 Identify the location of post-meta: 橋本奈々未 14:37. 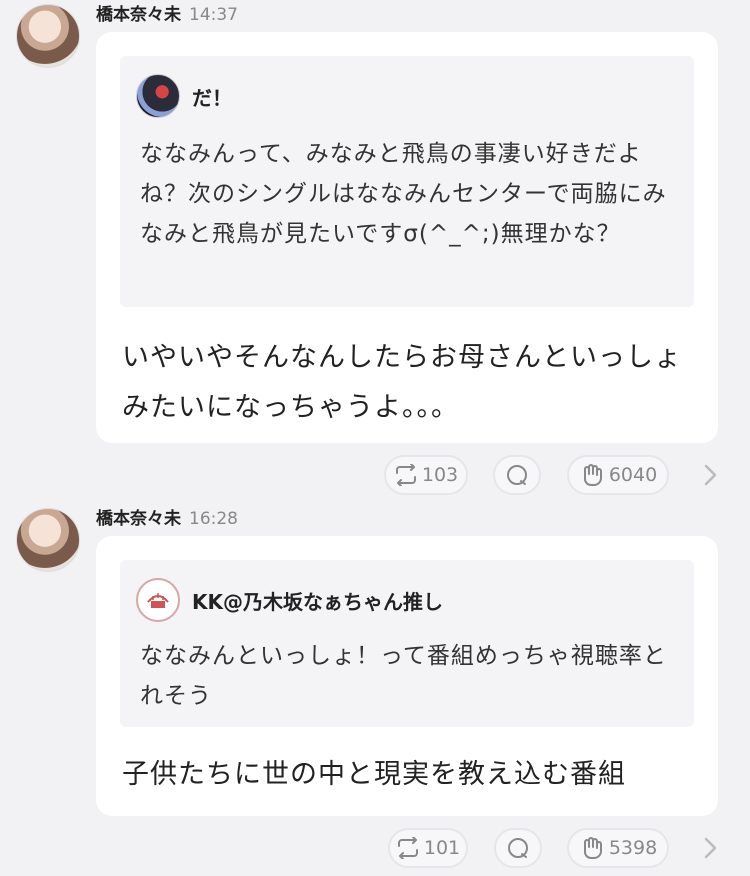
(167, 15).